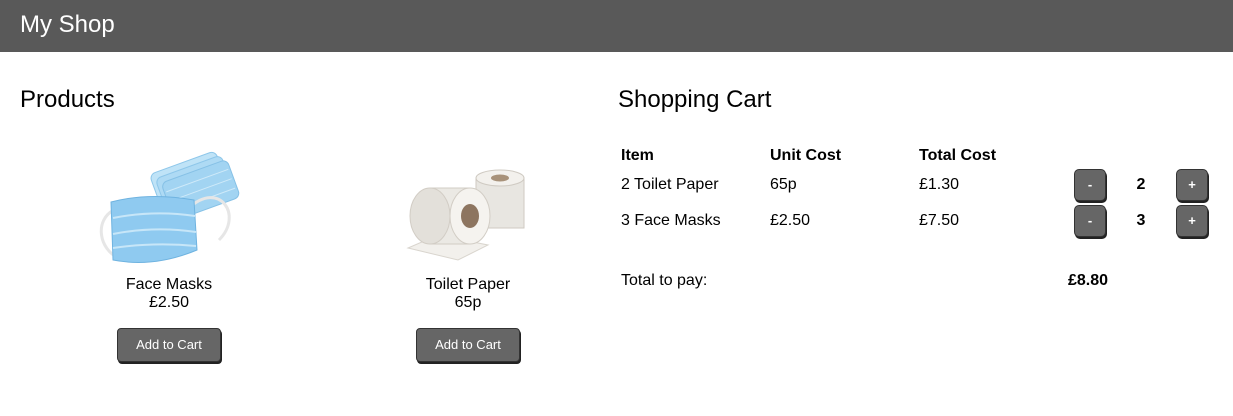  What do you see at coordinates (1141, 220) in the screenshot?
I see `quantity-value: 3` at bounding box center [1141, 220].